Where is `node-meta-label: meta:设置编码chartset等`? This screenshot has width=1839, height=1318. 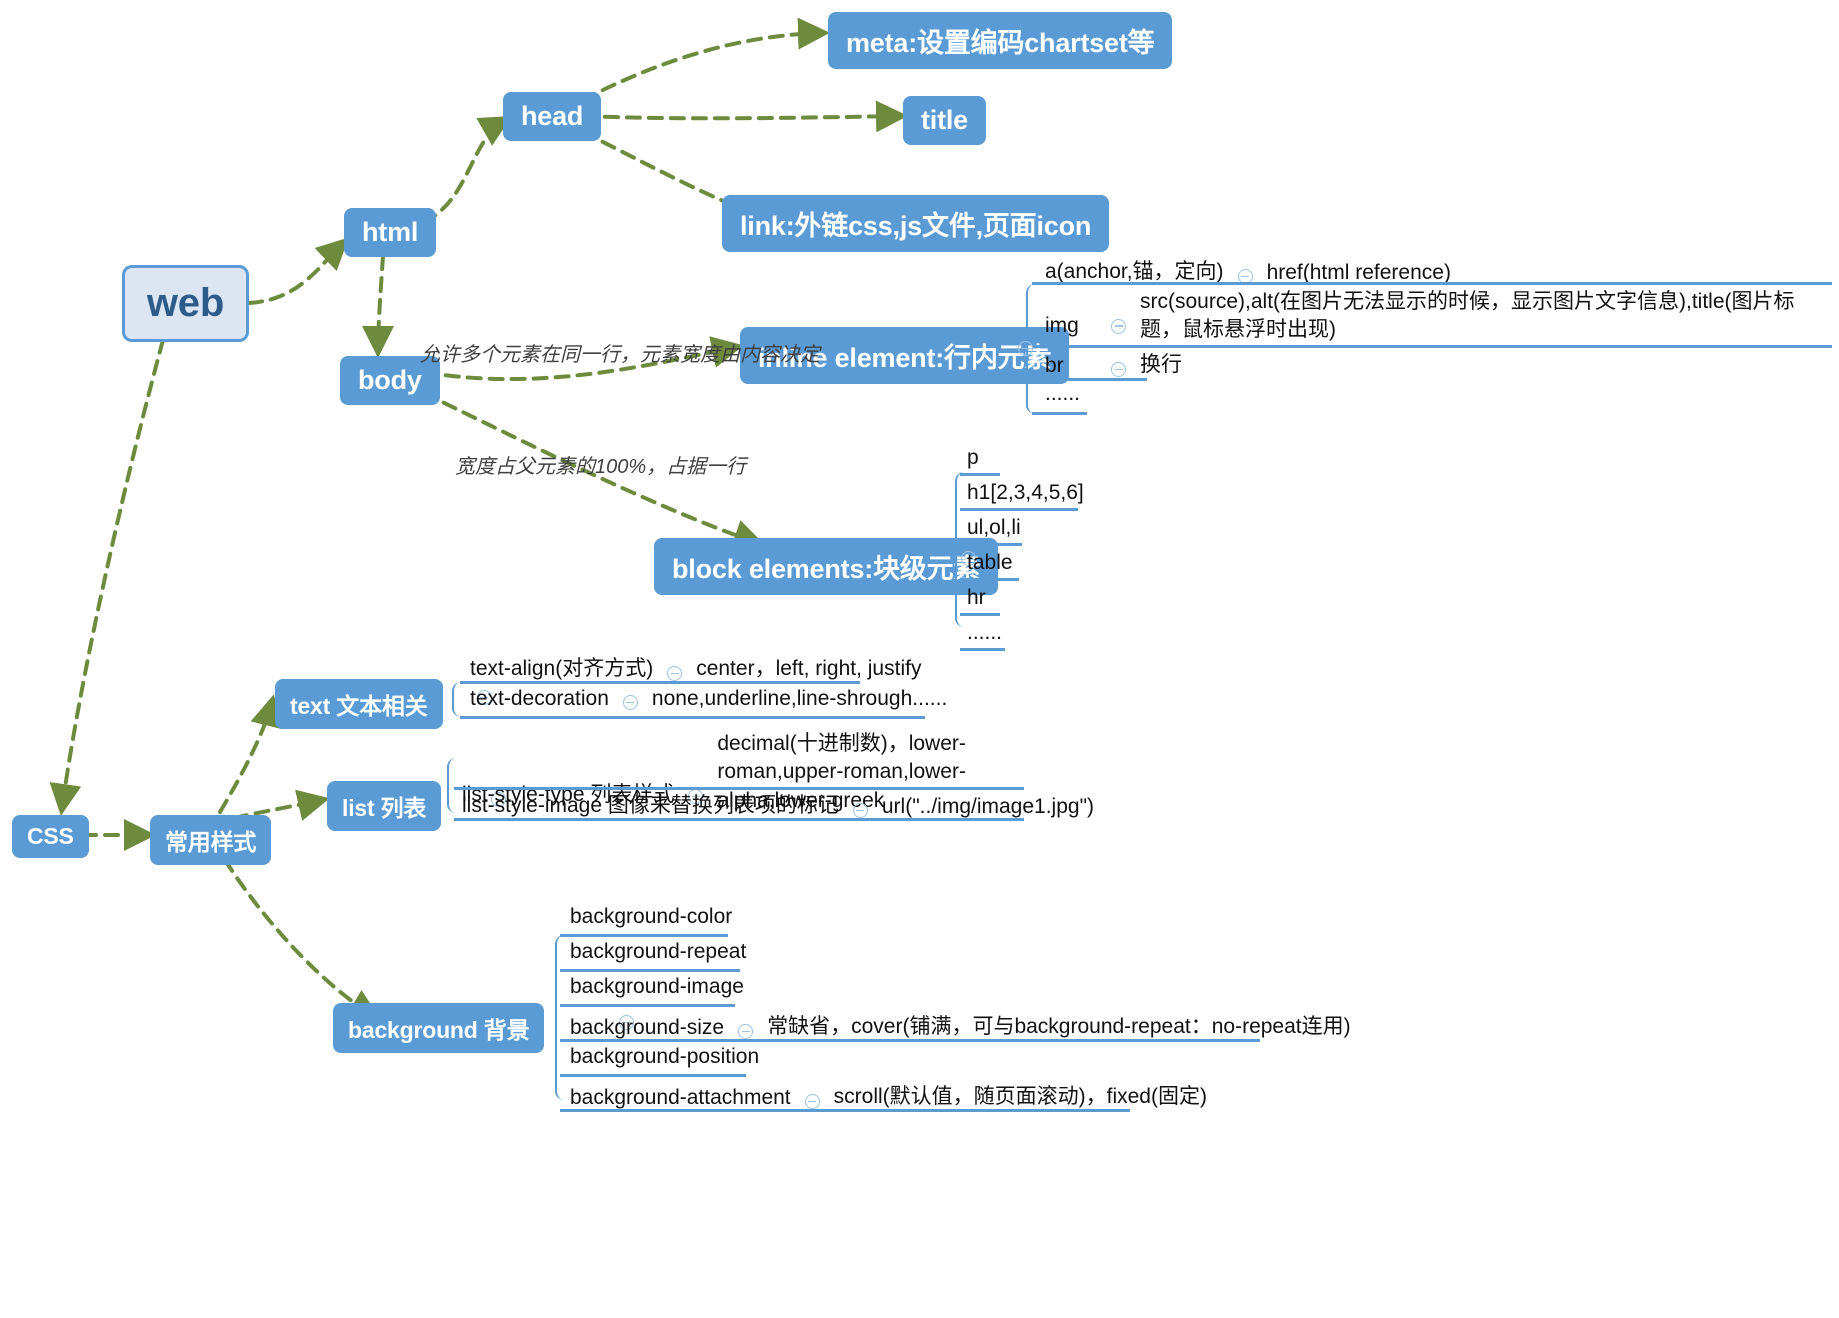 node-meta-label: meta:设置编码chartset等 is located at coordinates (1000, 43).